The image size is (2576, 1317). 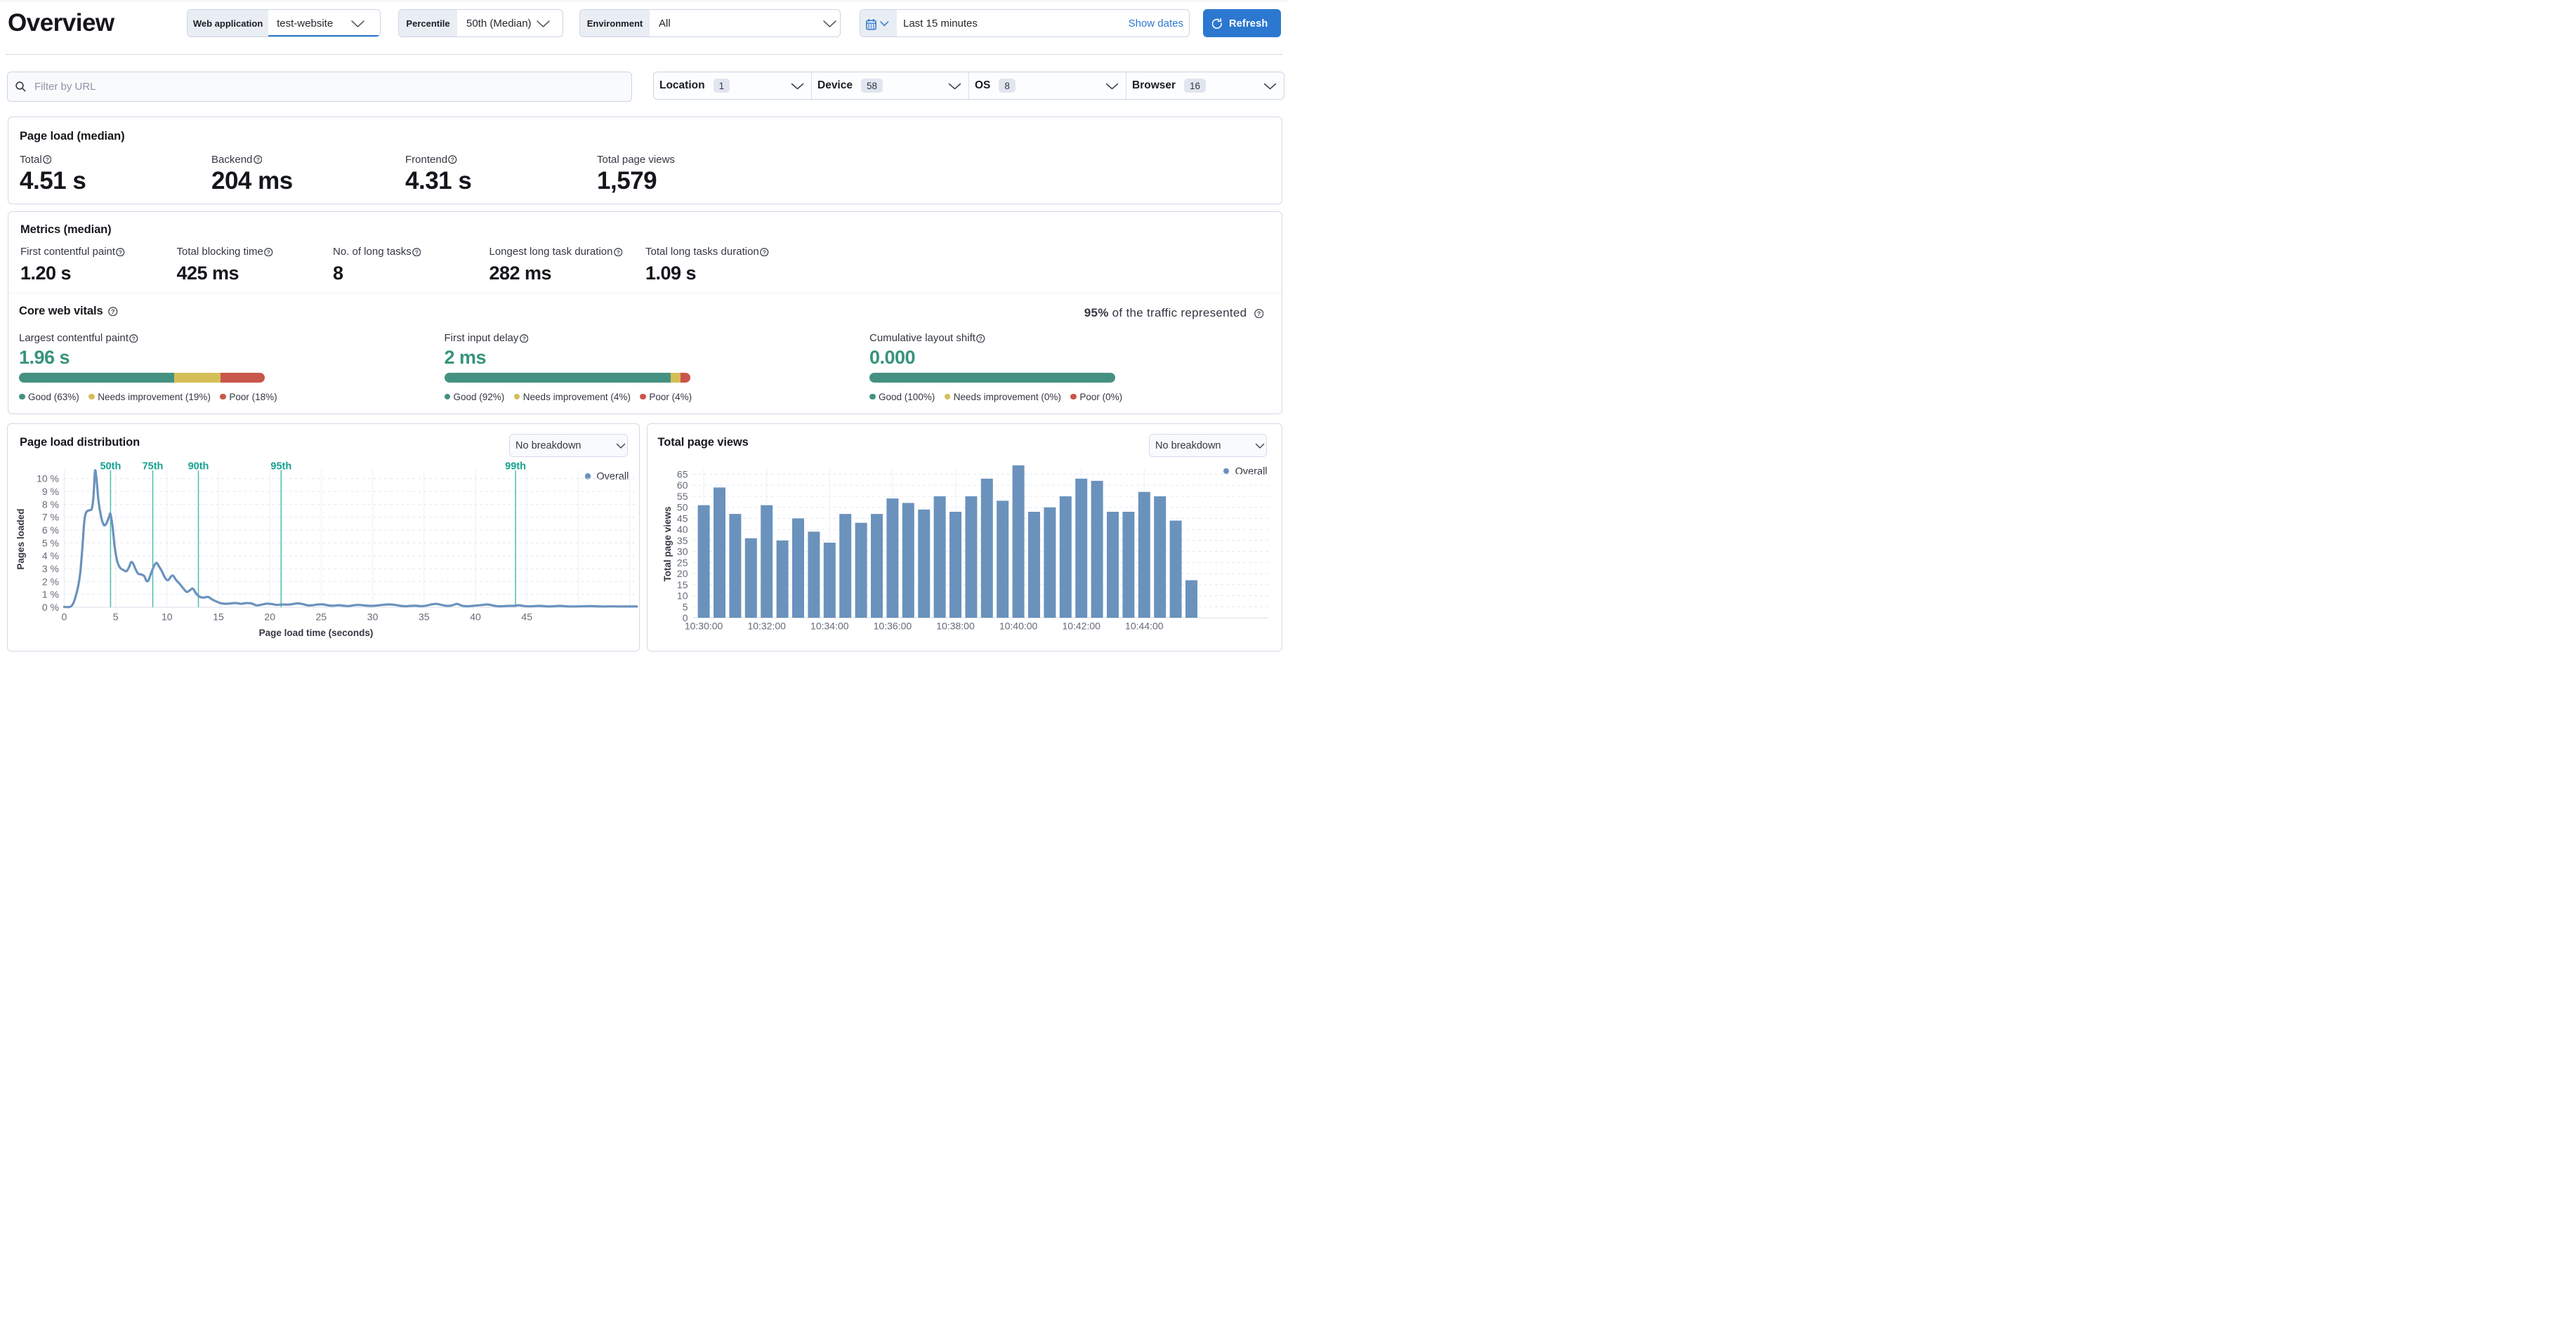 What do you see at coordinates (682, 529) in the screenshot?
I see `svg-text: 40` at bounding box center [682, 529].